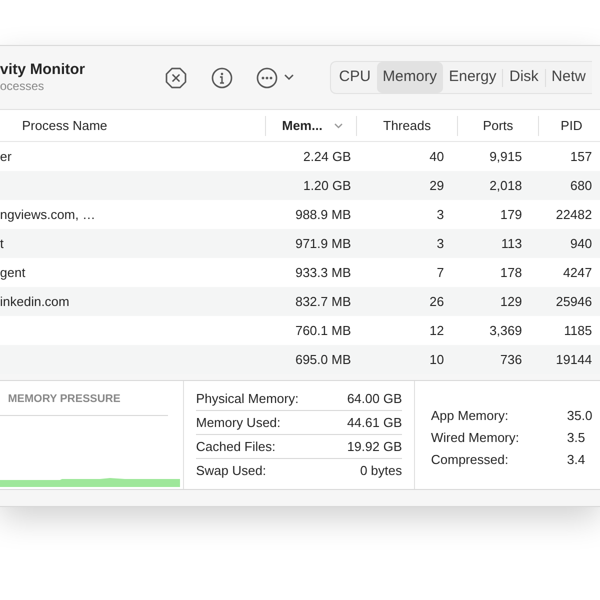 The image size is (600, 600). What do you see at coordinates (355, 77) in the screenshot?
I see `view-tab: CPU` at bounding box center [355, 77].